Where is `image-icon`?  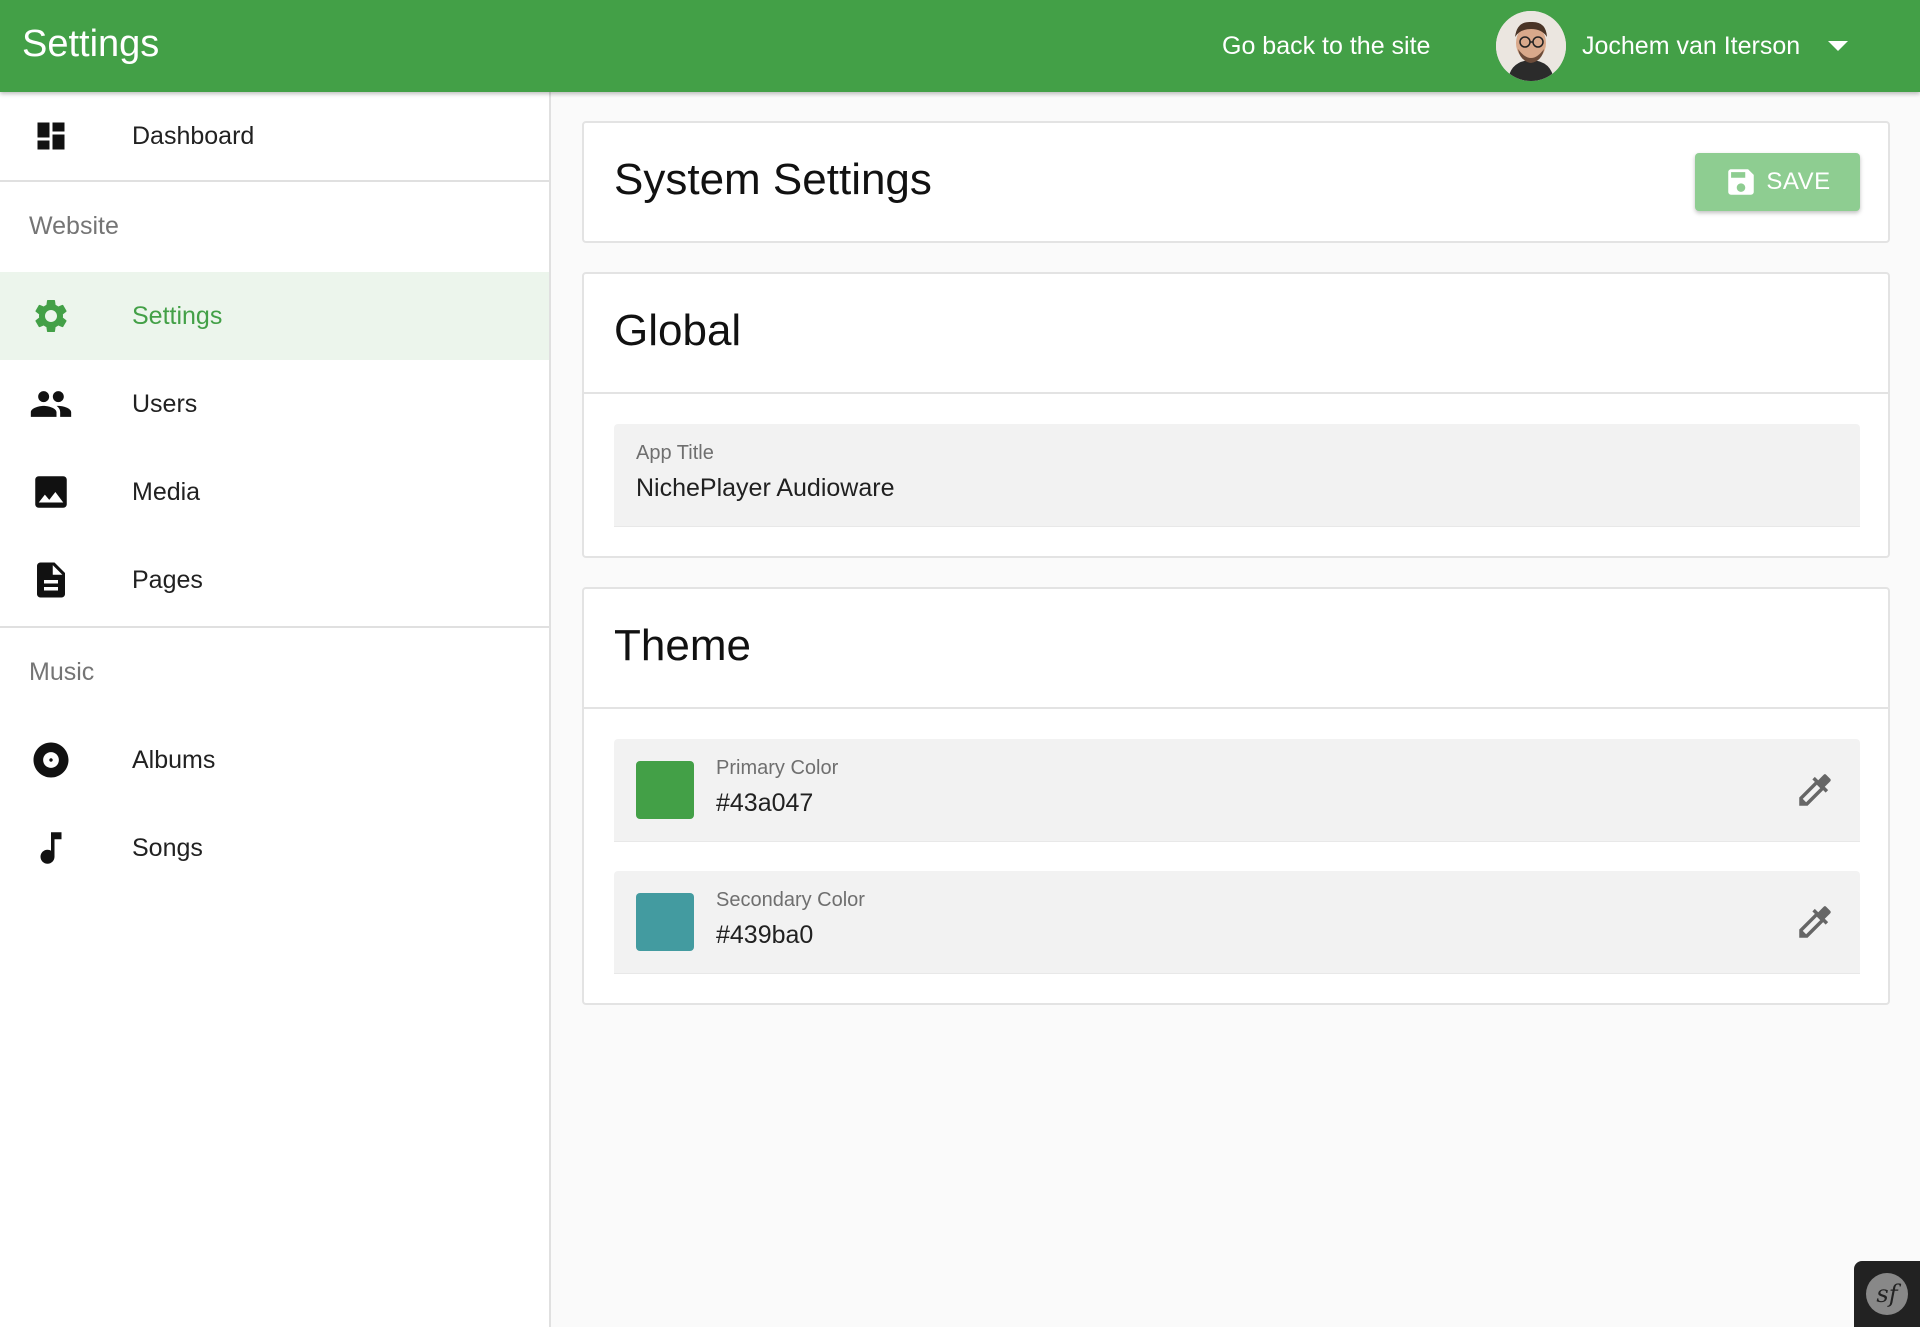
image-icon is located at coordinates (51, 492).